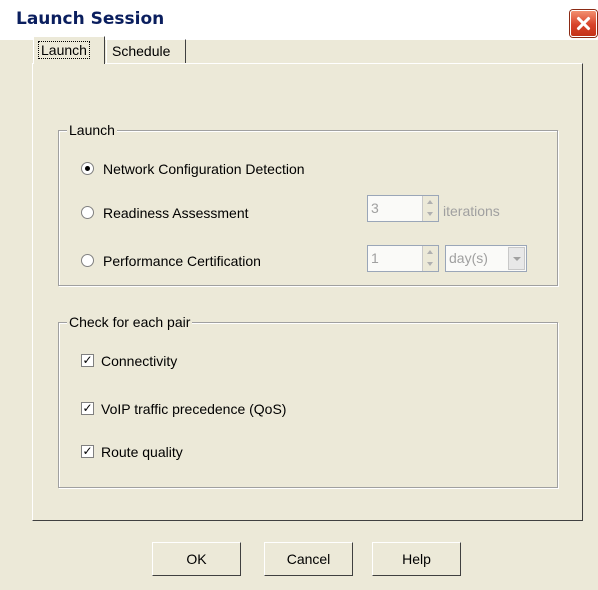 This screenshot has height=590, width=598. What do you see at coordinates (130, 322) in the screenshot?
I see `check-group-legend: Check for each pair` at bounding box center [130, 322].